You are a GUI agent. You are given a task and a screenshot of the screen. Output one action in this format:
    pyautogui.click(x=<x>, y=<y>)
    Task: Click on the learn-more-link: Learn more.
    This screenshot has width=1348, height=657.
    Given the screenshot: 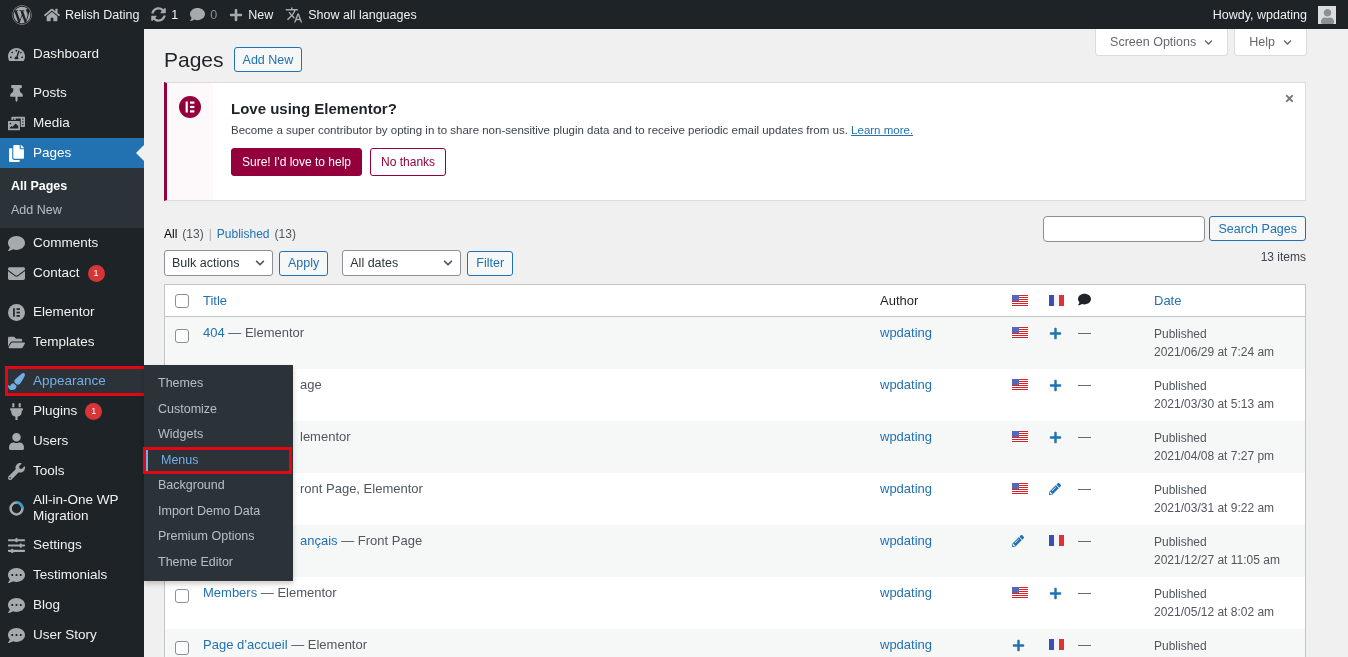 What is the action you would take?
    pyautogui.click(x=882, y=130)
    